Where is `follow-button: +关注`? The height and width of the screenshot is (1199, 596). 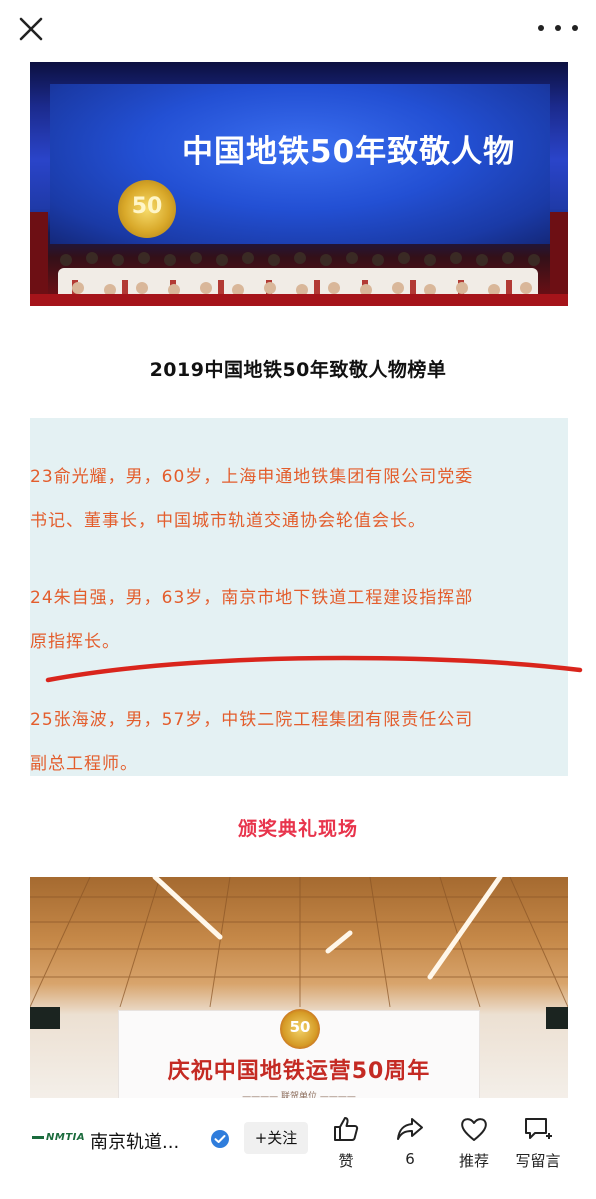
follow-button: +关注 is located at coordinates (276, 1138).